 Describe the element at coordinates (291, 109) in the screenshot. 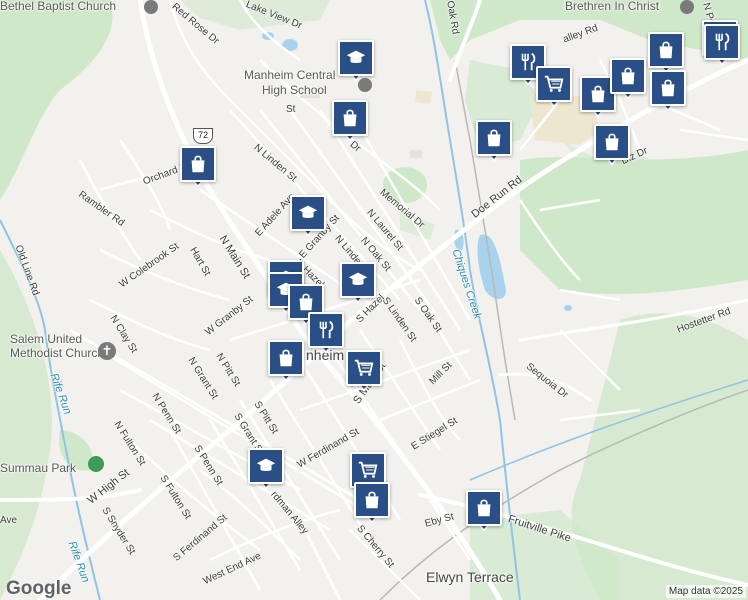

I see `street-st-short: St` at that location.